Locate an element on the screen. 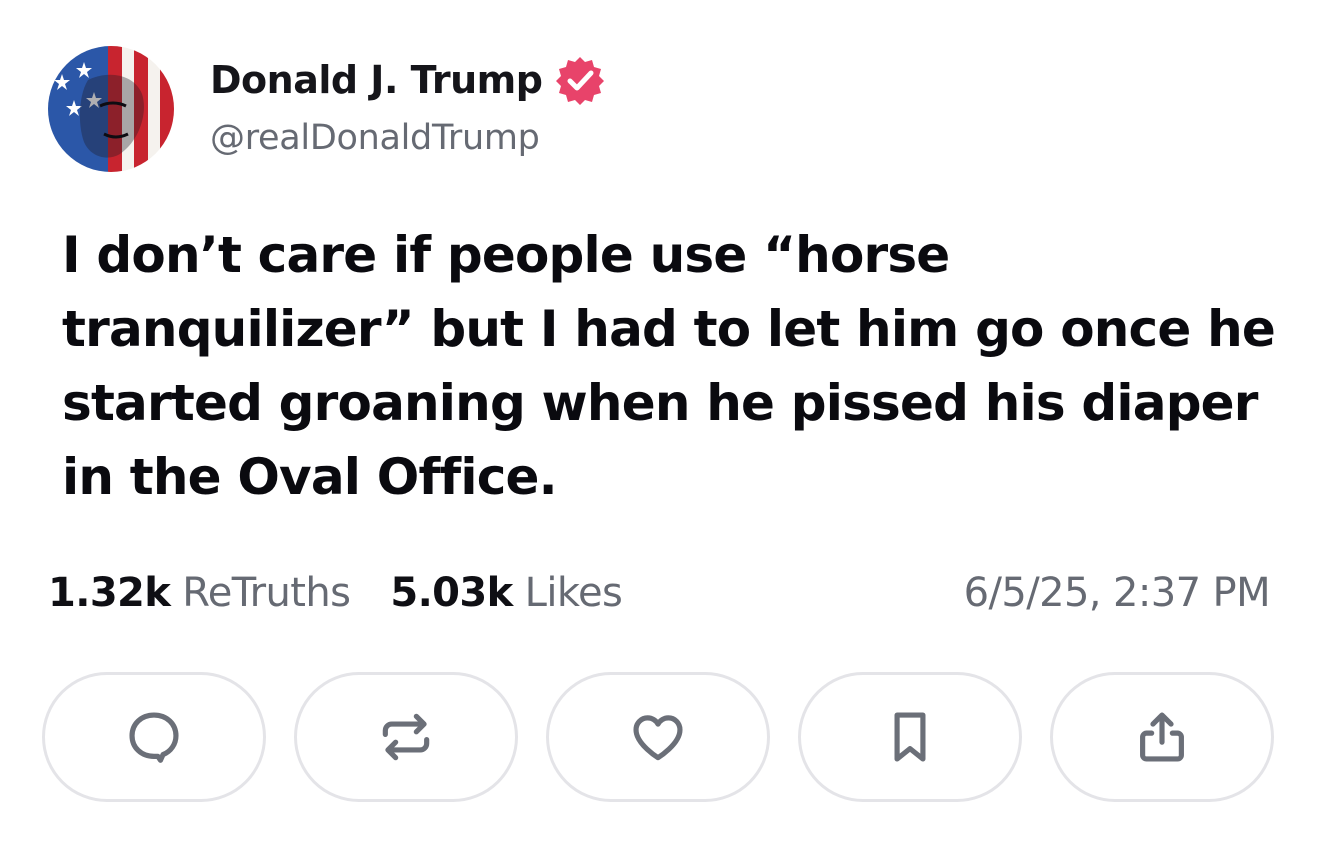 The width and height of the screenshot is (1320, 855). likes-count: 5.03k is located at coordinates (451, 593).